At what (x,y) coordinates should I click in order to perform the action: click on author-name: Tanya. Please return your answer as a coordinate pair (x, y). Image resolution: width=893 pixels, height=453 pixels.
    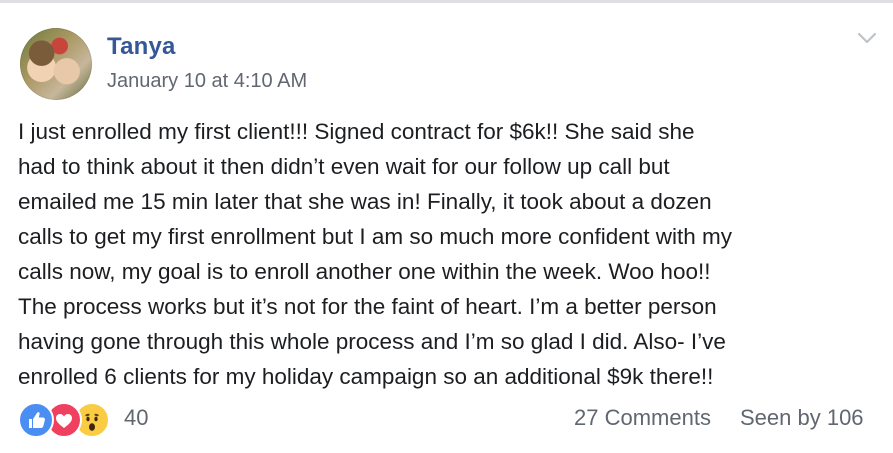
    Looking at the image, I should click on (141, 47).